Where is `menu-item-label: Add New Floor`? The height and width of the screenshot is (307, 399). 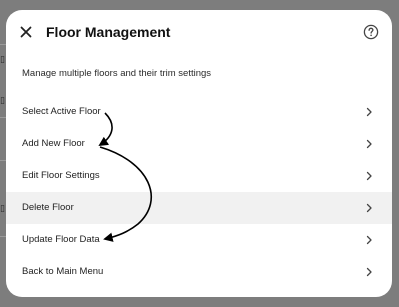 menu-item-label: Add New Floor is located at coordinates (53, 143).